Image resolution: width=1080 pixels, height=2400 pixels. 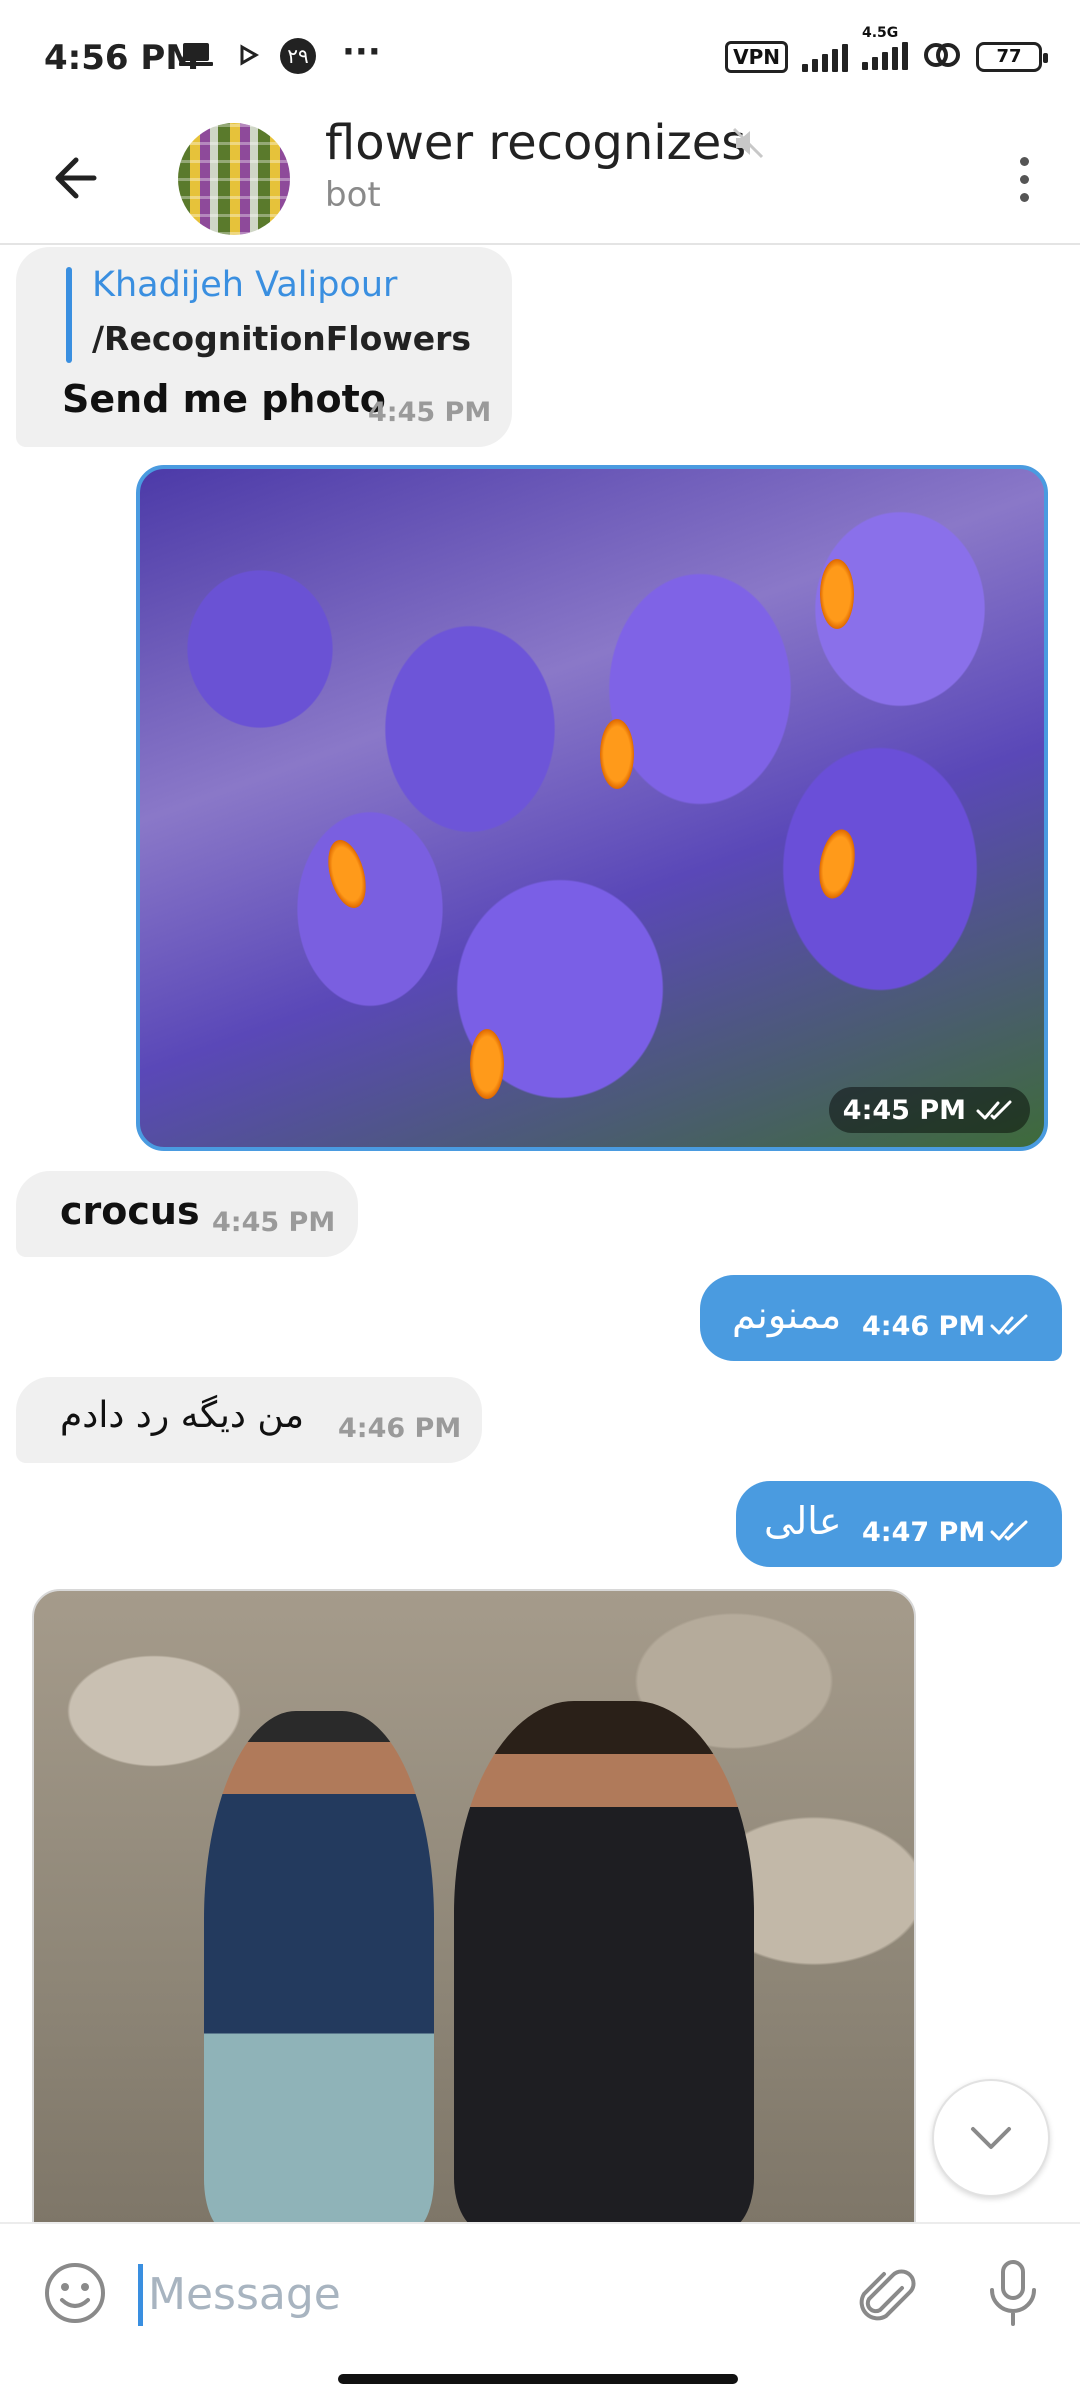 What do you see at coordinates (787, 1315) in the screenshot?
I see `message-text: ممنونم` at bounding box center [787, 1315].